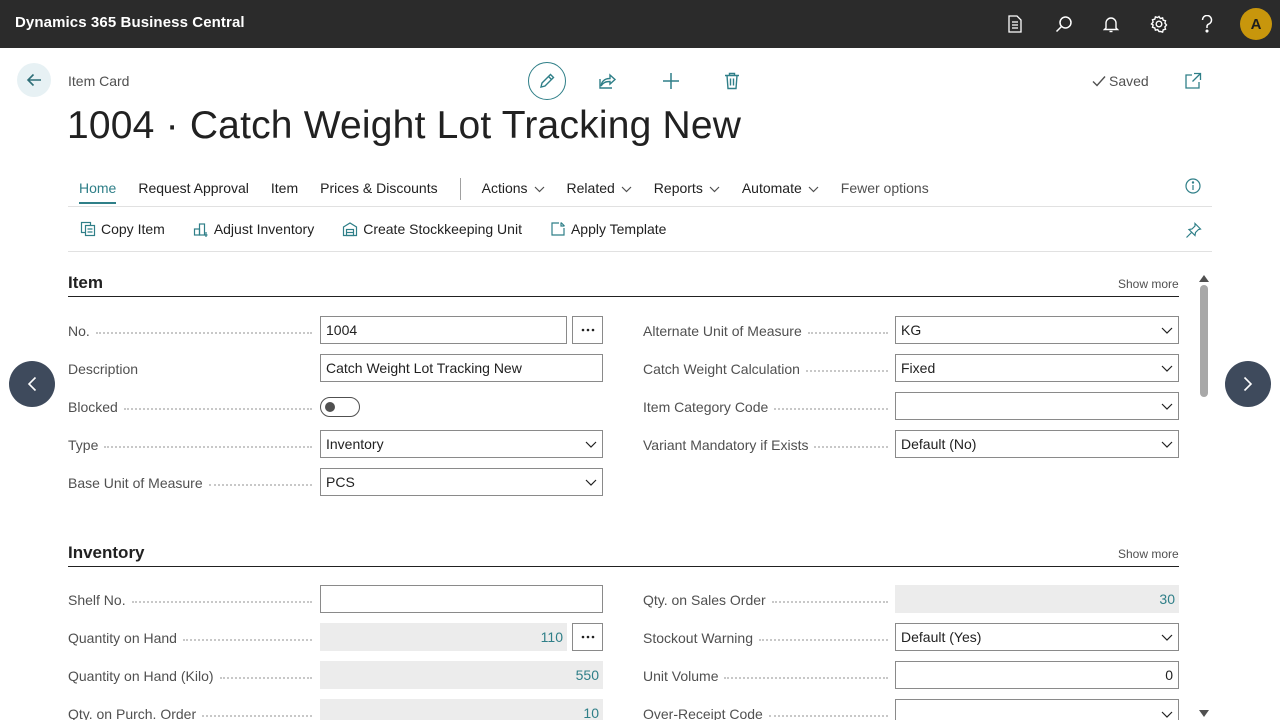 The image size is (1280, 720). Describe the element at coordinates (34, 80) in the screenshot. I see `back-button` at that location.